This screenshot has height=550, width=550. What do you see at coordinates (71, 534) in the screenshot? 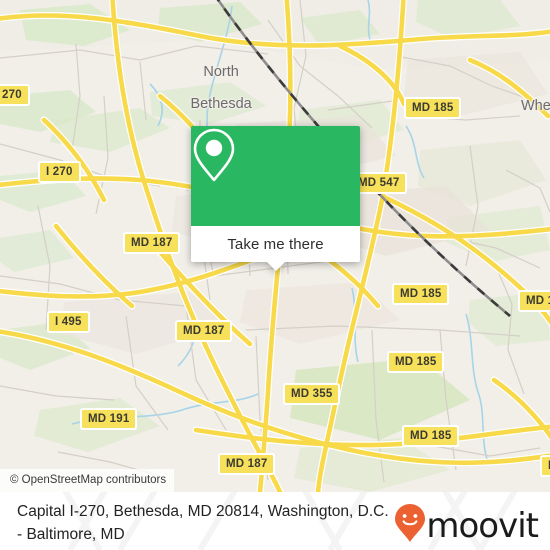
I see `address-line-2: - Baltimore, MD` at bounding box center [71, 534].